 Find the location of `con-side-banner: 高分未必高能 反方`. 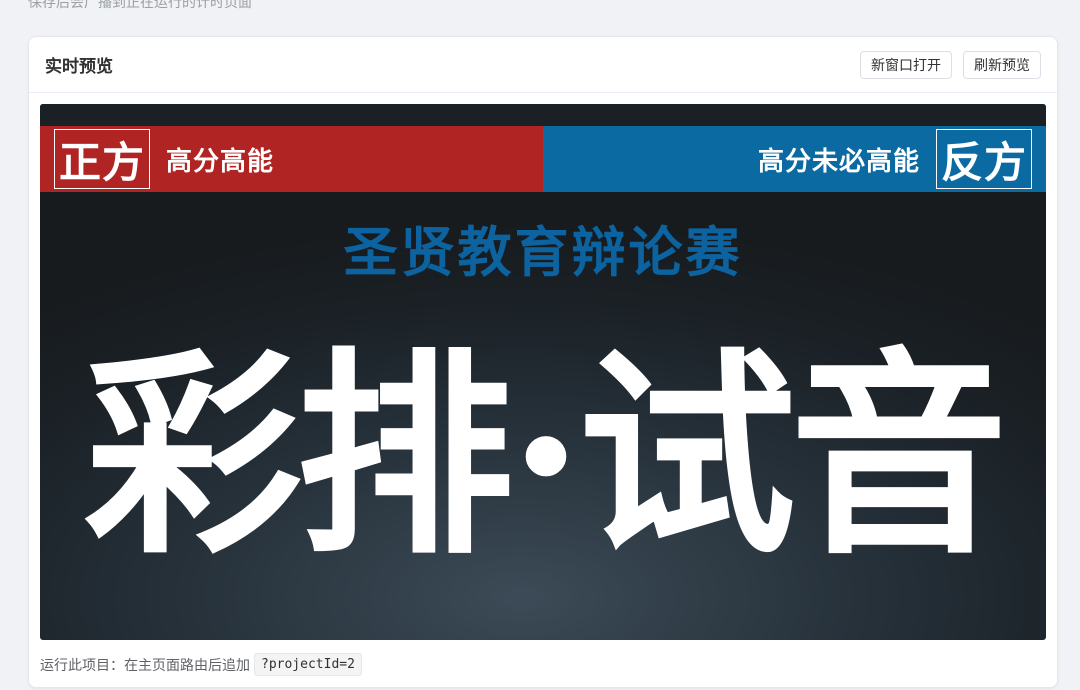

con-side-banner: 高分未必高能 反方 is located at coordinates (794, 159).